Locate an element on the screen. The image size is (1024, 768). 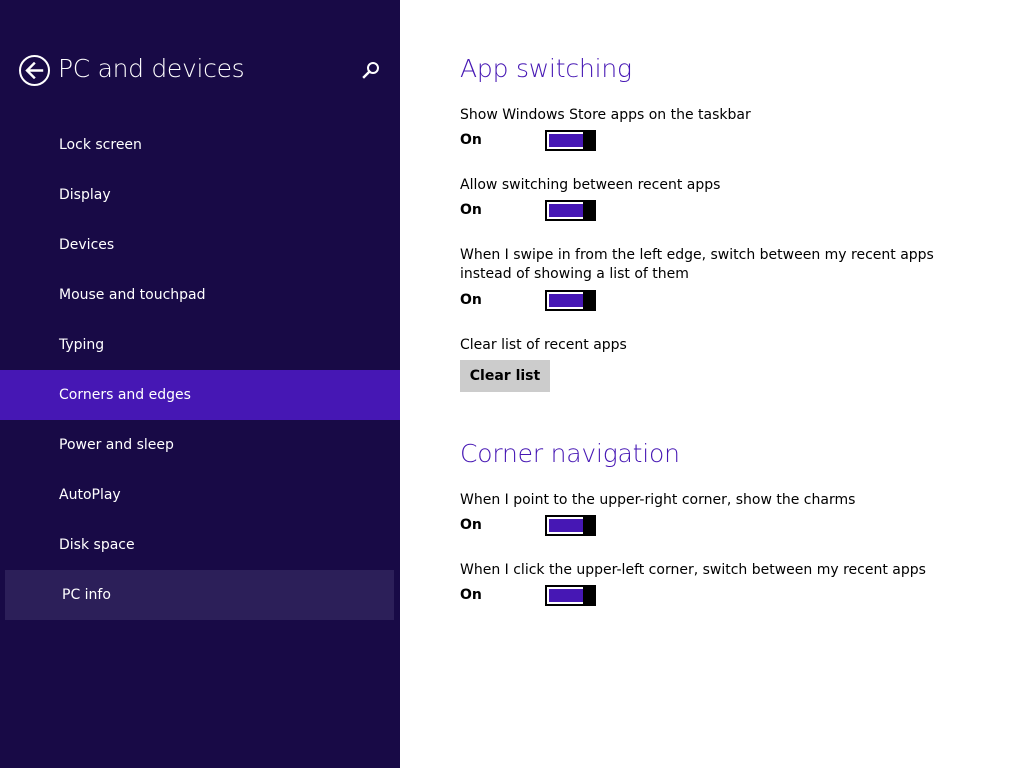
sidebar-item-label: Typing is located at coordinates (82, 345).